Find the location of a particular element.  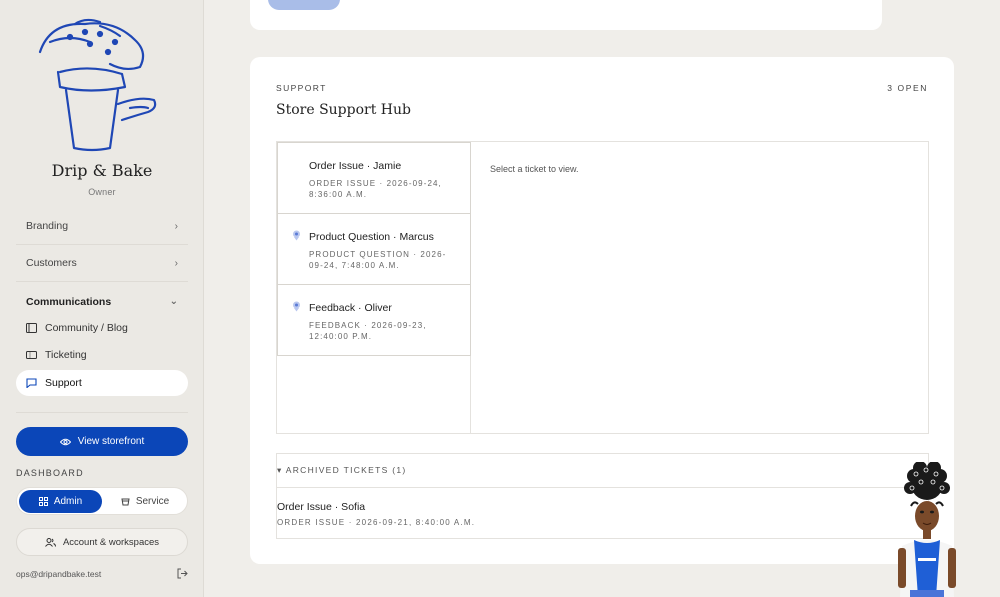

cup-icon is located at coordinates (125, 502).